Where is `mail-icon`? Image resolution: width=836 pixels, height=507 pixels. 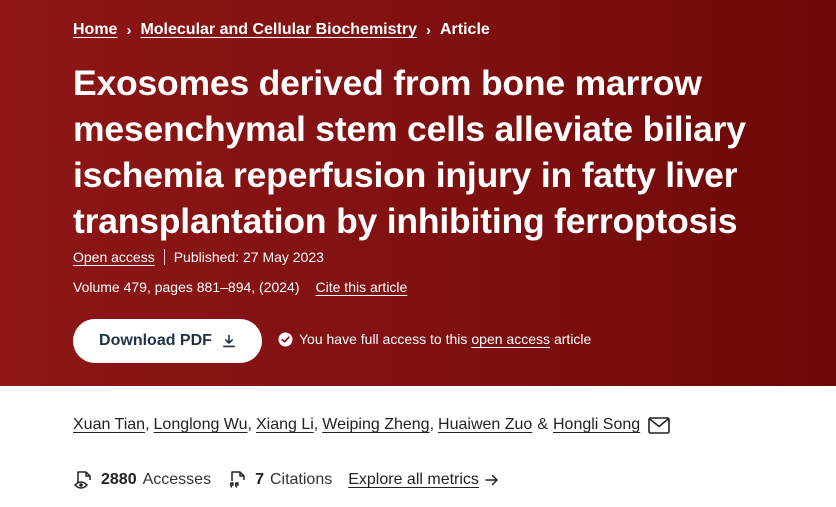
mail-icon is located at coordinates (659, 425).